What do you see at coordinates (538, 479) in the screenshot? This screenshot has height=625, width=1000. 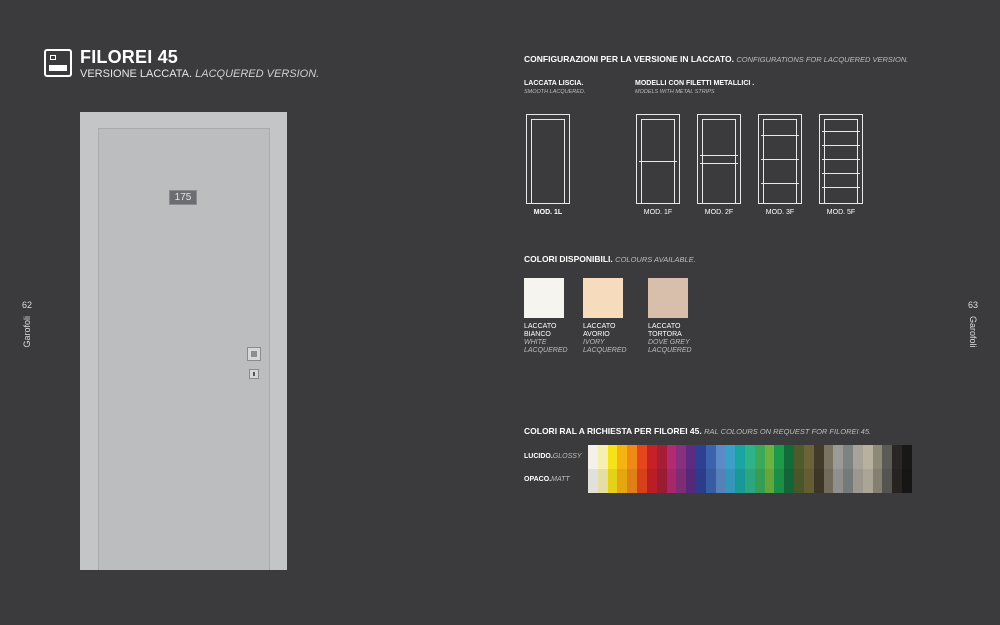 I see `matt-label-it: OPACO.` at bounding box center [538, 479].